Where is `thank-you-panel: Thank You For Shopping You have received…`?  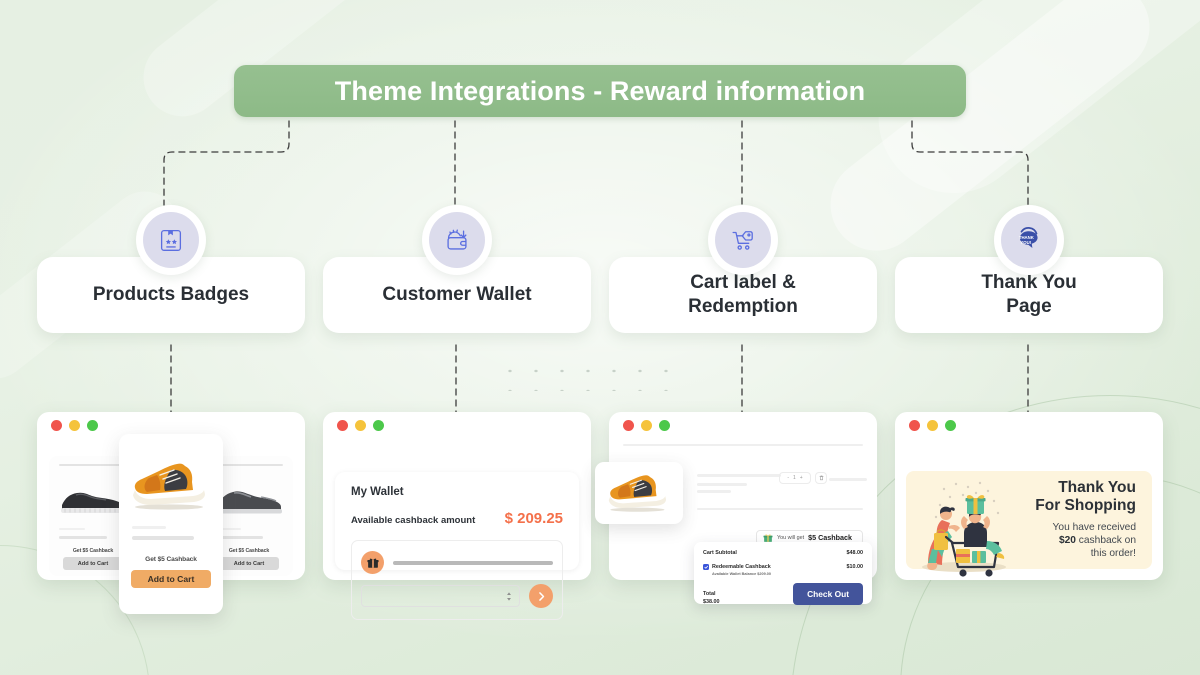 thank-you-panel: Thank You For Shopping You have received… is located at coordinates (1029, 524).